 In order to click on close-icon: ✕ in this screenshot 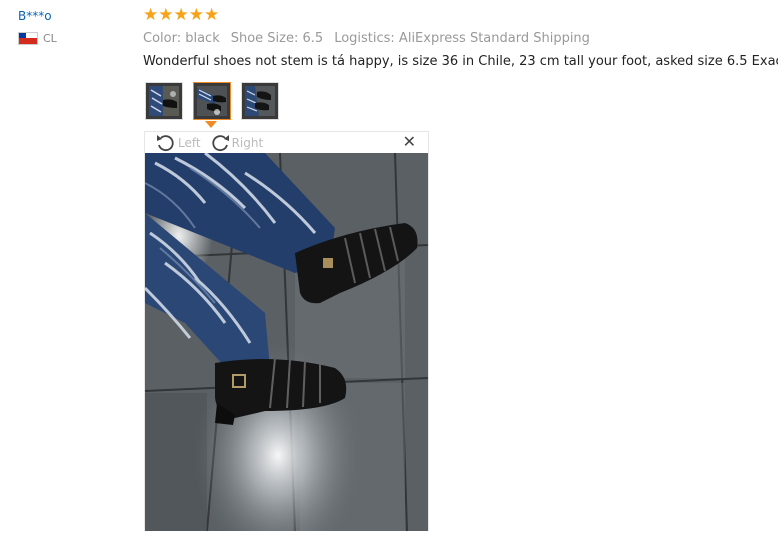, I will do `click(409, 142)`.